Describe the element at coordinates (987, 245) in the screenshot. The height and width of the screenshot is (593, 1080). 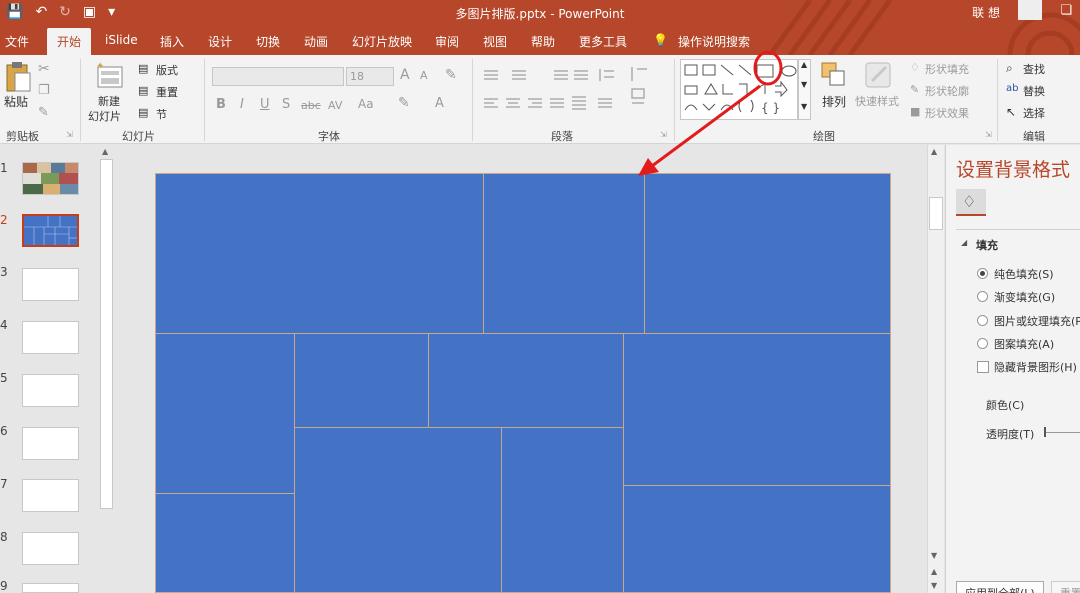
I see `fill-section-header: 填充` at that location.